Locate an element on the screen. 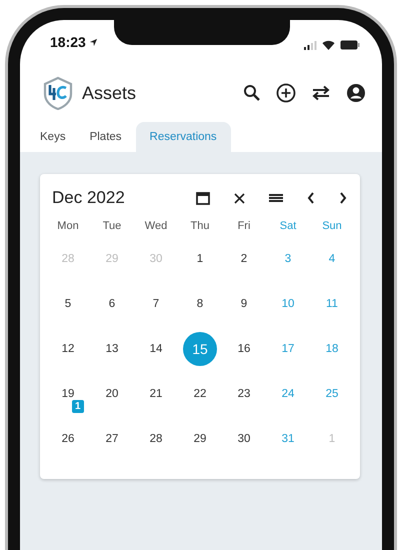 Image resolution: width=403 pixels, height=550 pixels. calendar-day: 26 is located at coordinates (68, 439).